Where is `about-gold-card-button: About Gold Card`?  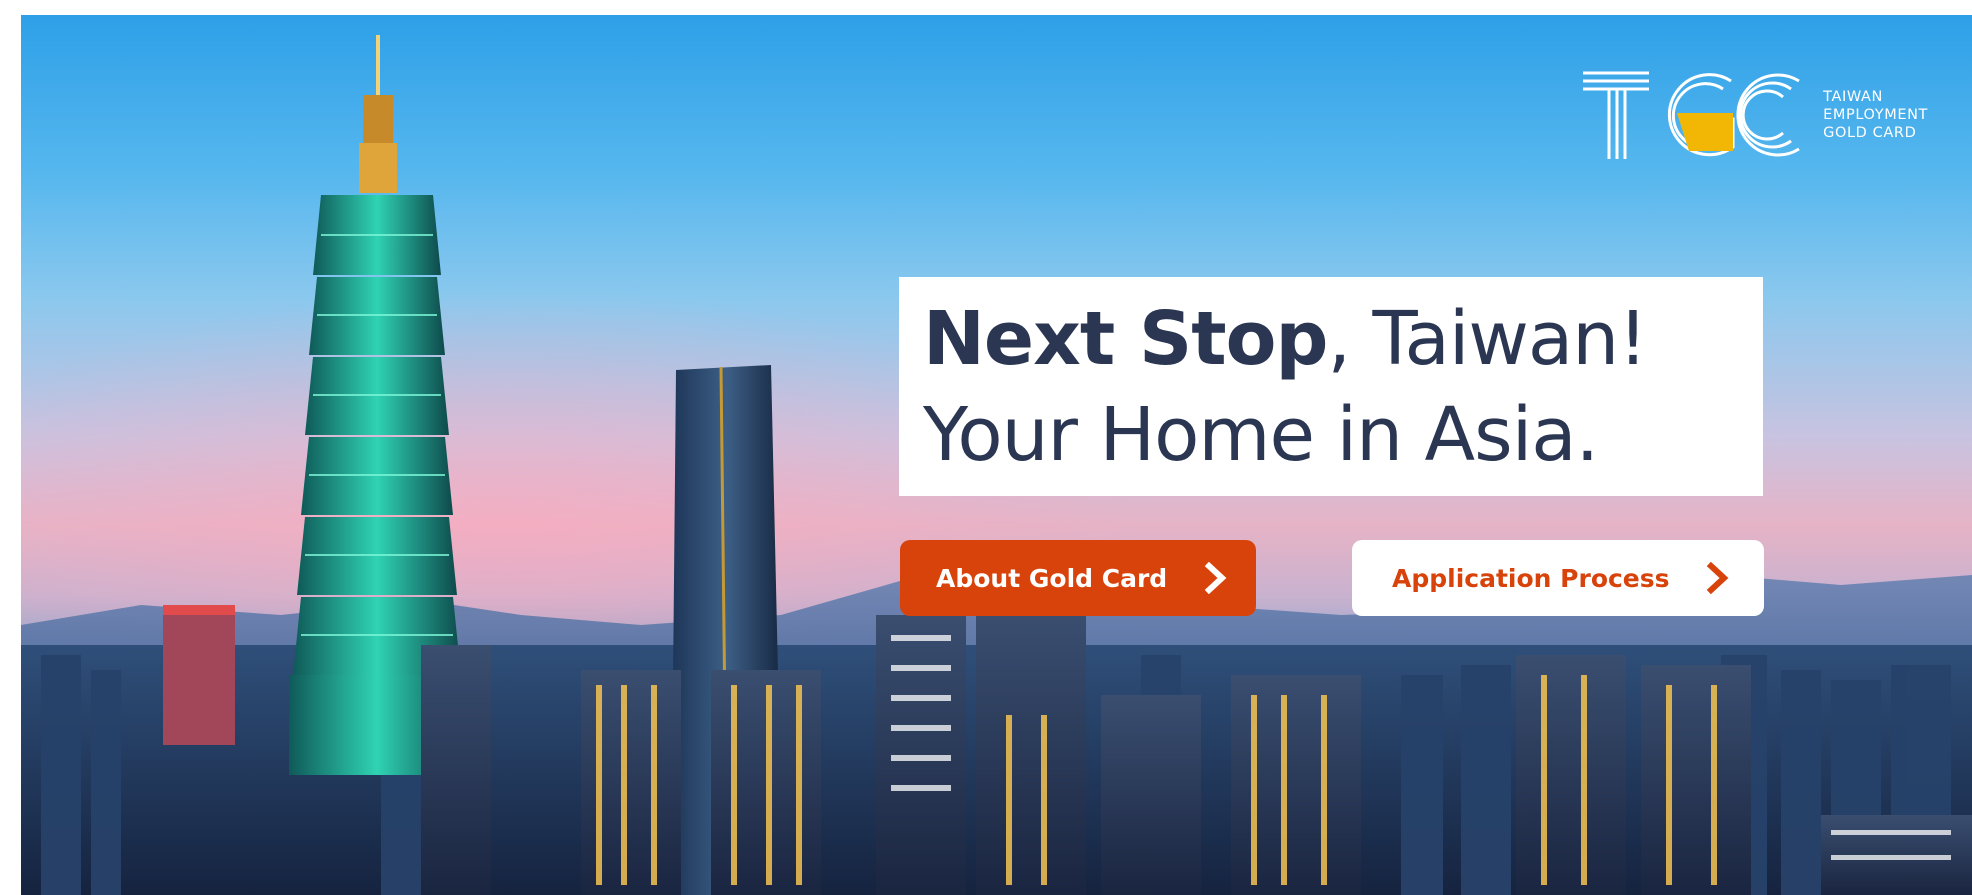 about-gold-card-button: About Gold Card is located at coordinates (1078, 578).